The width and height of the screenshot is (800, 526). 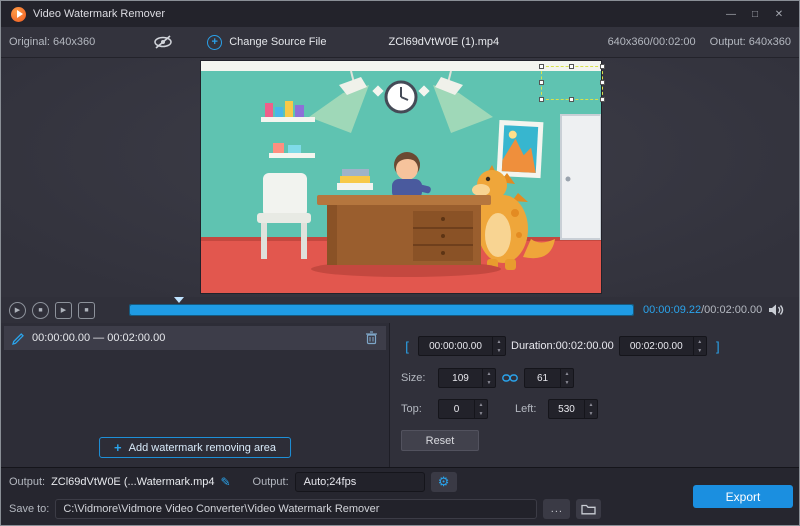 I want to click on folder-icon, so click(x=589, y=509).